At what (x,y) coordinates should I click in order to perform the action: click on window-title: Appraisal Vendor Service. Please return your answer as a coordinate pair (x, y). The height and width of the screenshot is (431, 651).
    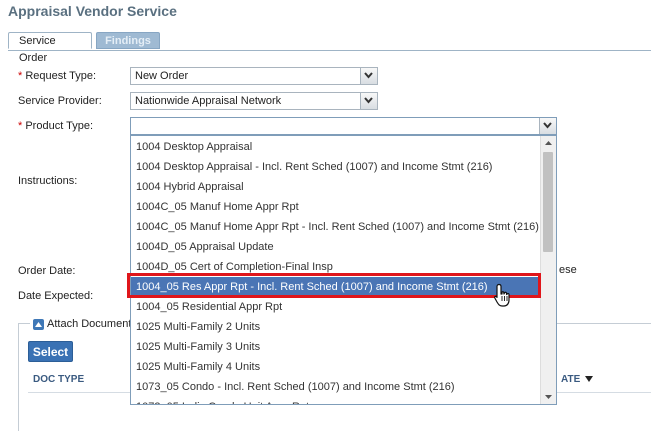
    Looking at the image, I should click on (92, 11).